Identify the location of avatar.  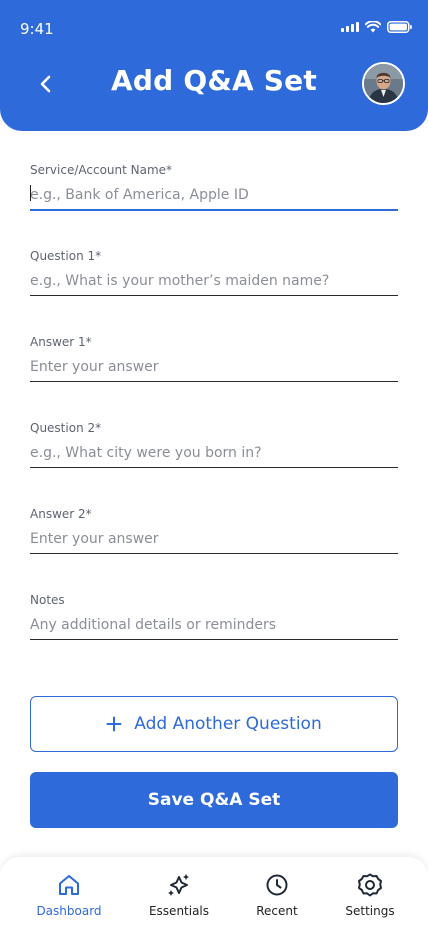
(383, 83).